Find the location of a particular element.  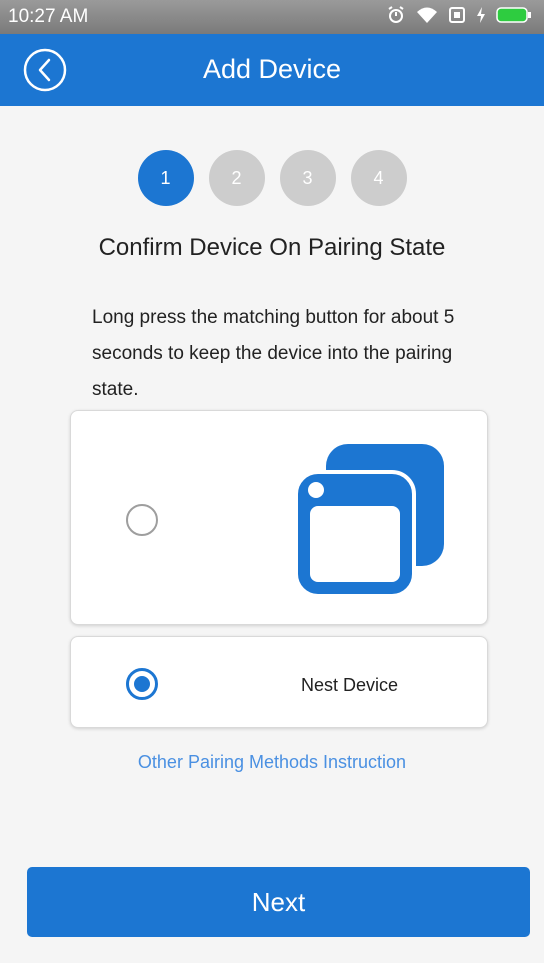

wifi-icon is located at coordinates (427, 15).